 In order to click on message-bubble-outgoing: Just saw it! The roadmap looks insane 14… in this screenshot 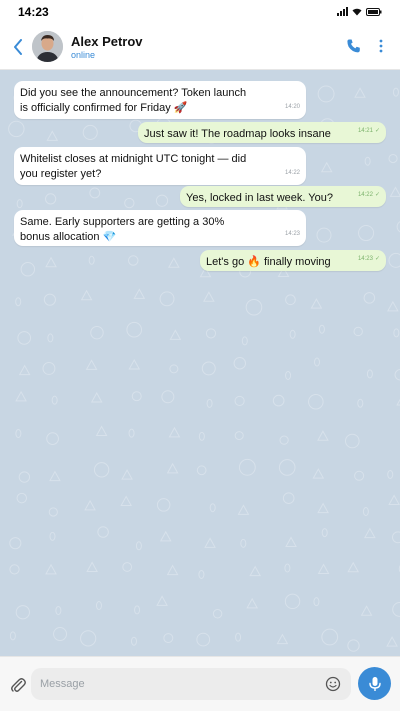, I will do `click(262, 132)`.